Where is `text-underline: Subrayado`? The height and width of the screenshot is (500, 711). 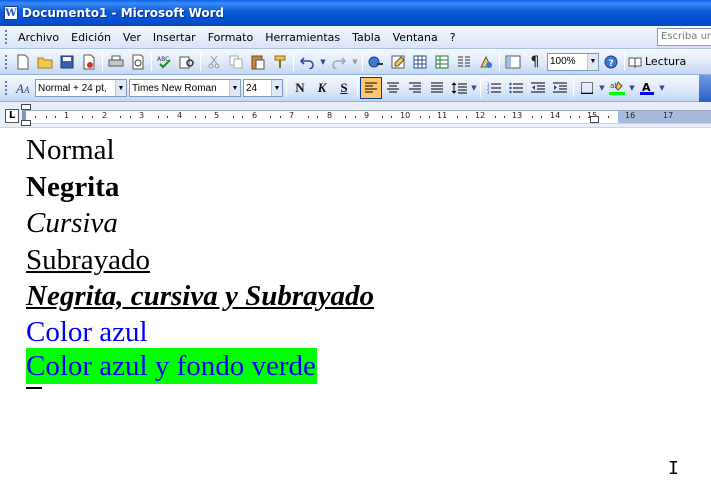 text-underline: Subrayado is located at coordinates (88, 260).